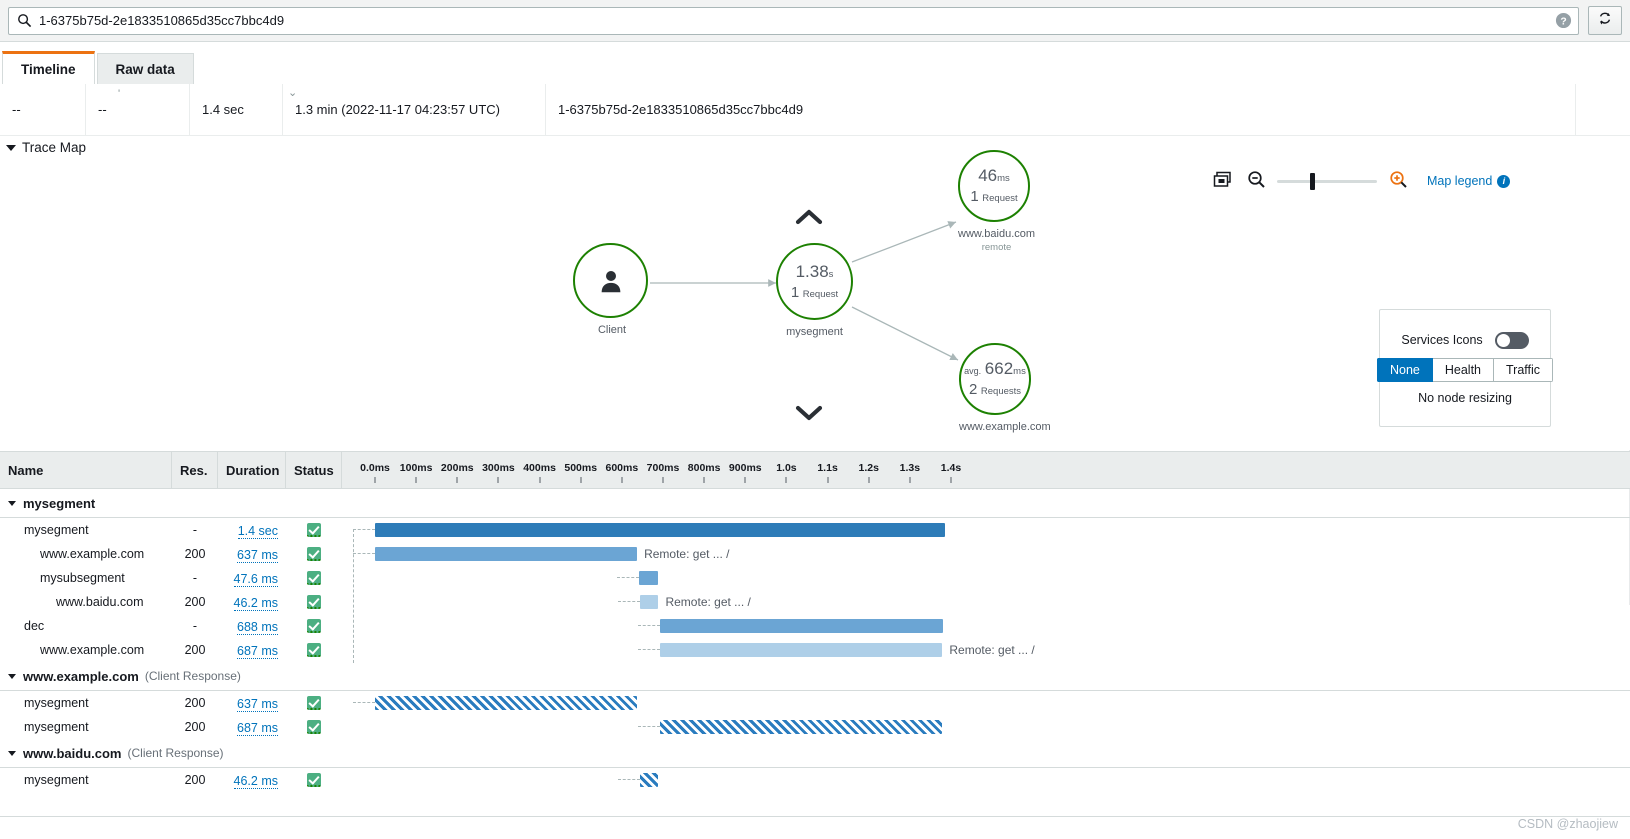 The height and width of the screenshot is (839, 1630). I want to click on fit-to-window-button, so click(1222, 181).